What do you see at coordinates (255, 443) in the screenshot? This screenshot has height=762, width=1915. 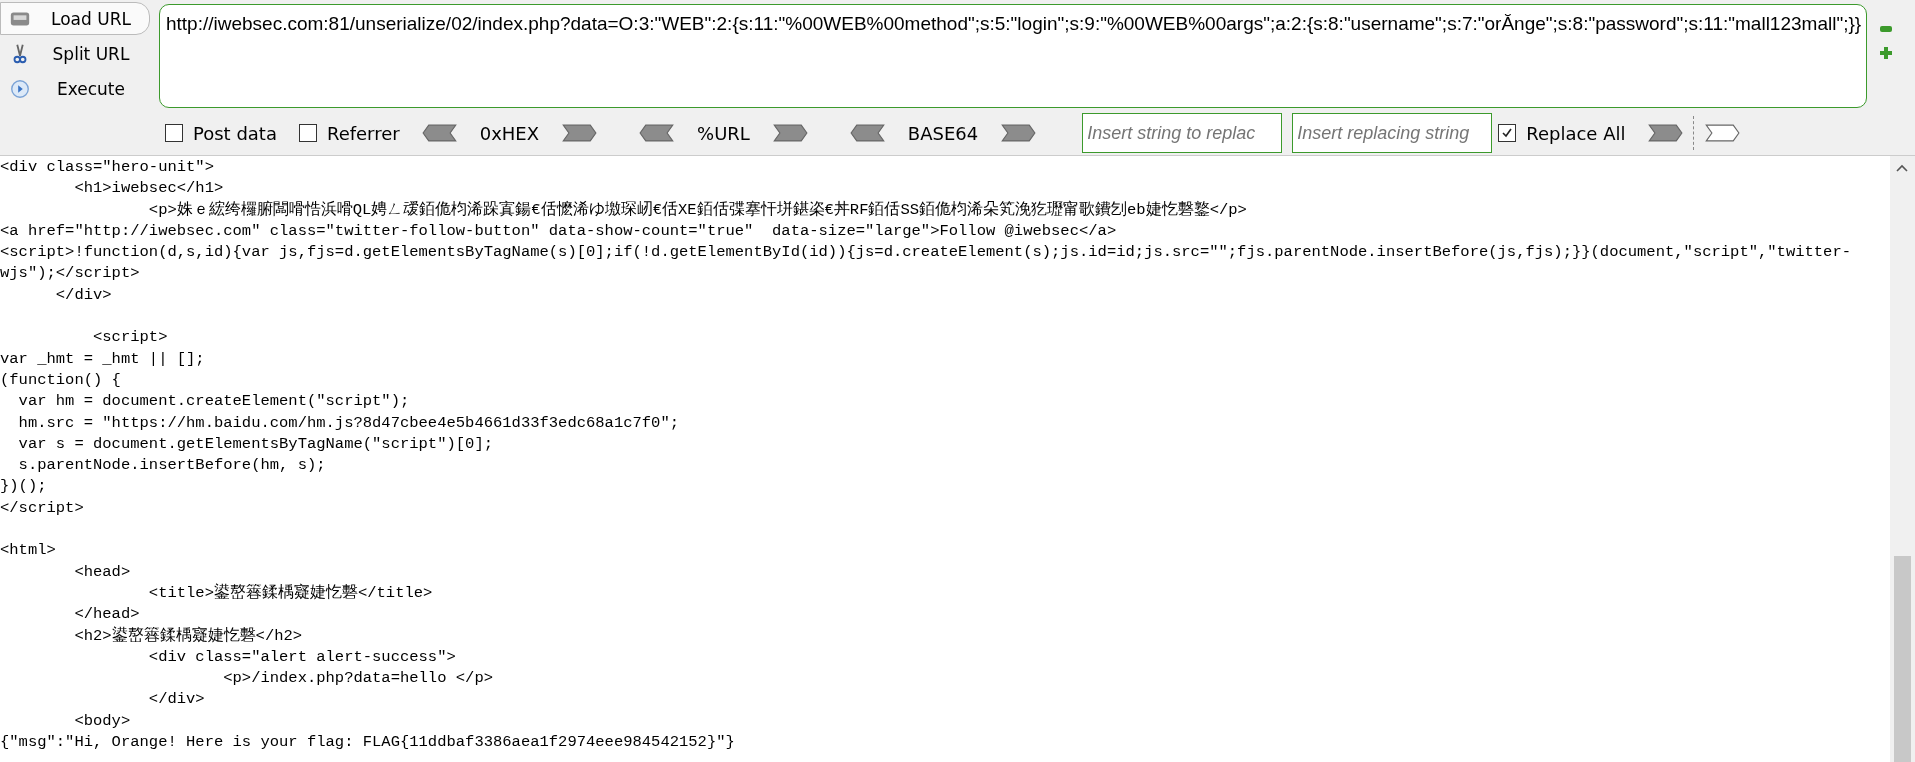 I see `code-line: var s = document.getElementsByTagName("script")[0];` at bounding box center [255, 443].